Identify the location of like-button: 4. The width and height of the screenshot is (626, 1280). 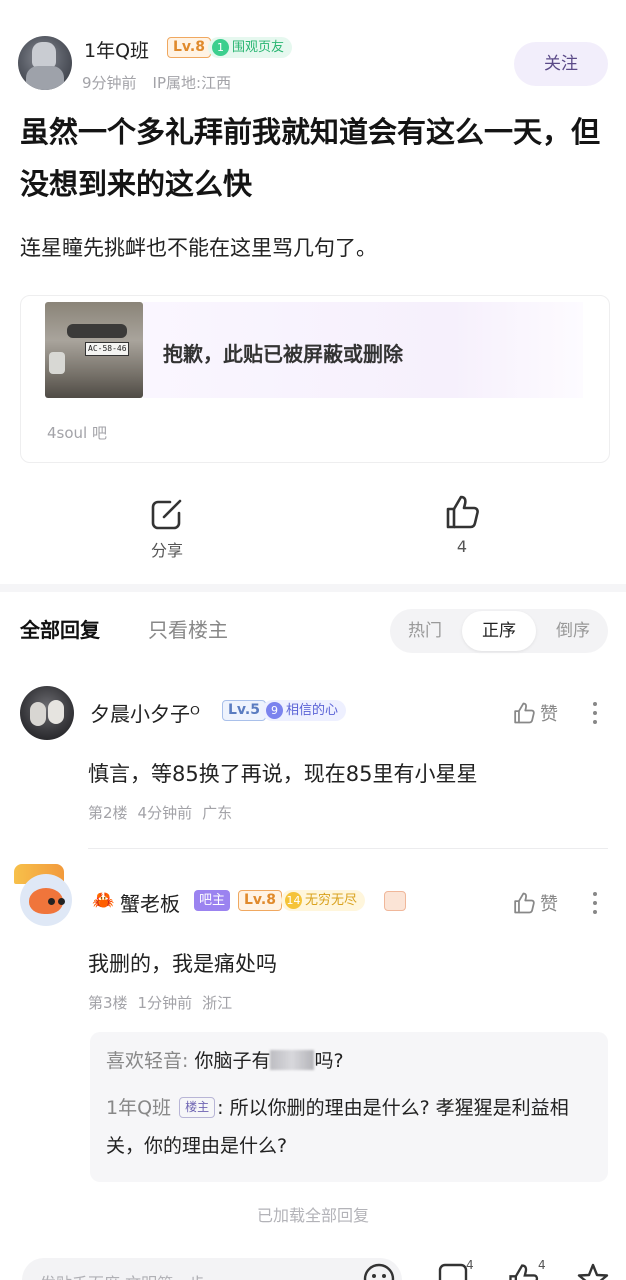
(462, 524).